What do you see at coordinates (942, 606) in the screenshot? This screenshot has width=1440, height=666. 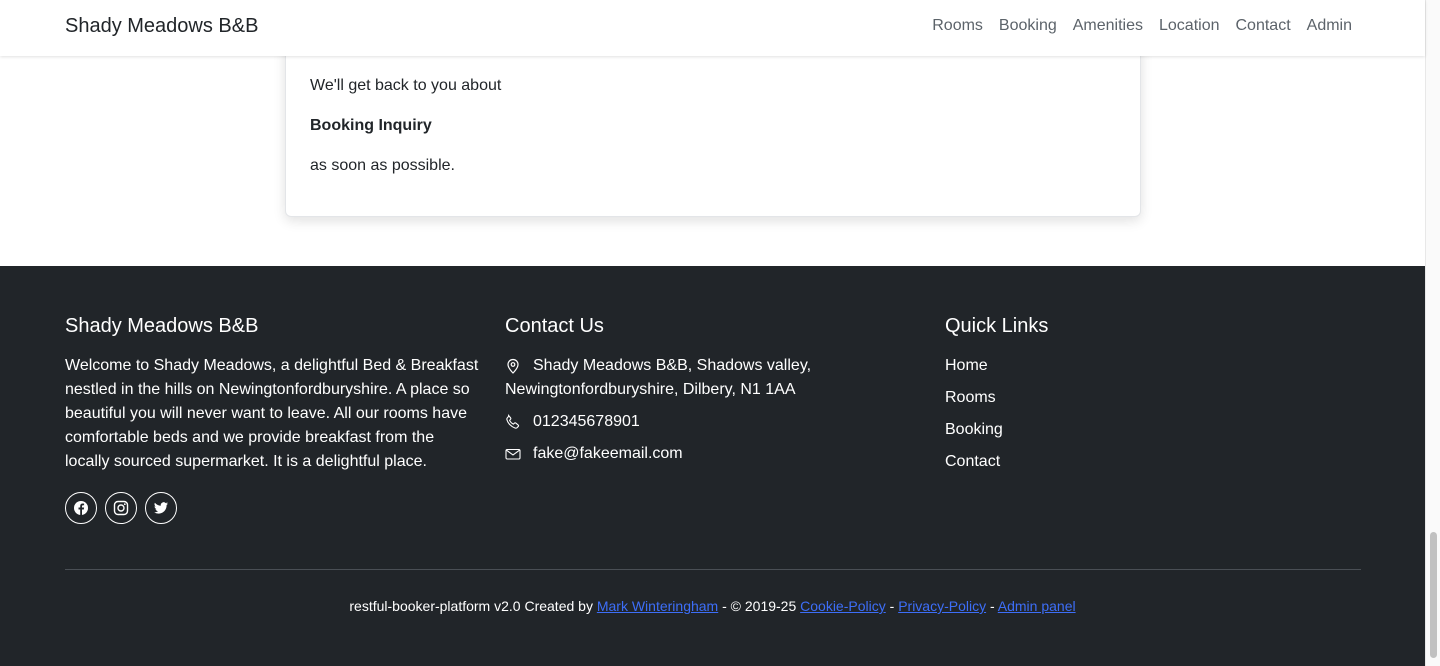 I see `privacy-policy-link: Privacy-Policy` at bounding box center [942, 606].